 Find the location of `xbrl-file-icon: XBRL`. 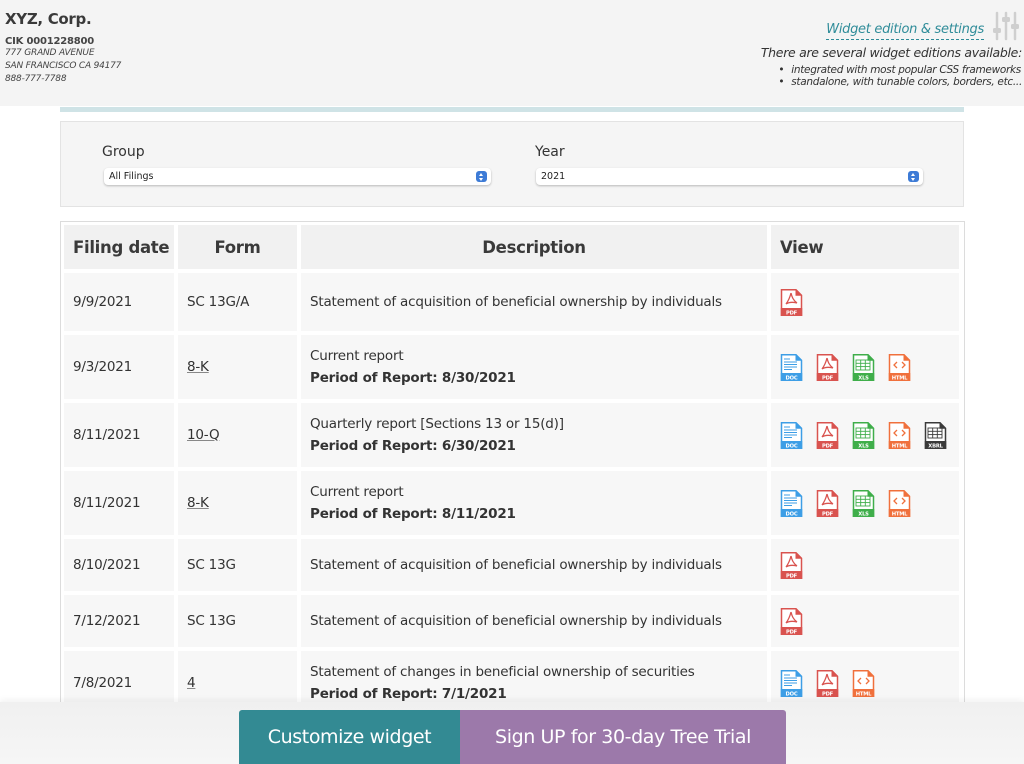

xbrl-file-icon: XBRL is located at coordinates (935, 435).